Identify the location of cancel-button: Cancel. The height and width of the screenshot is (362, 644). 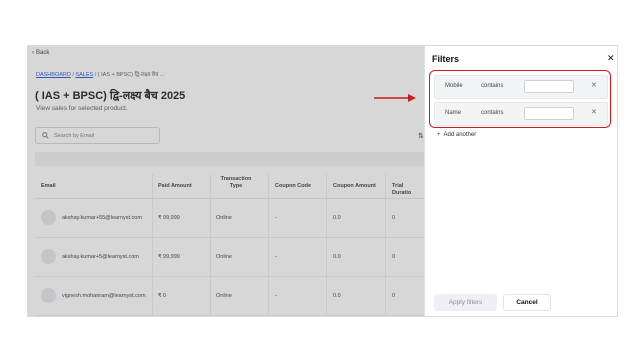
(527, 302).